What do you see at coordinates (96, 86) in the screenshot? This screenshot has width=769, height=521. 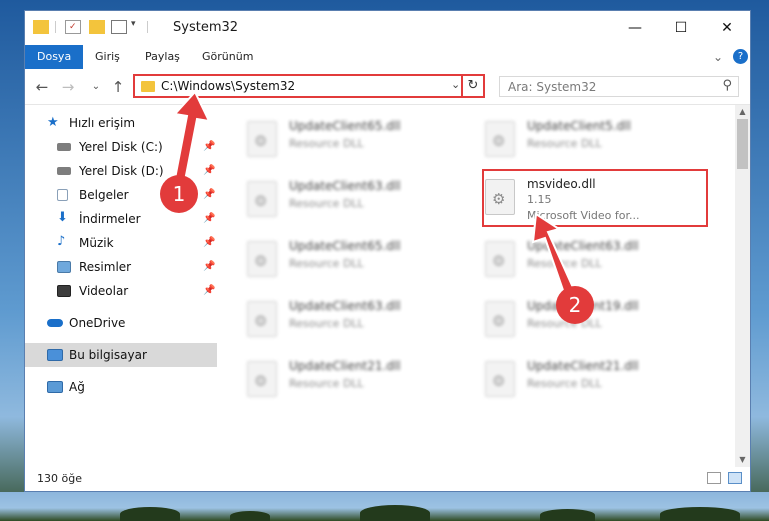 I see `recent-locations-button: ⌄` at bounding box center [96, 86].